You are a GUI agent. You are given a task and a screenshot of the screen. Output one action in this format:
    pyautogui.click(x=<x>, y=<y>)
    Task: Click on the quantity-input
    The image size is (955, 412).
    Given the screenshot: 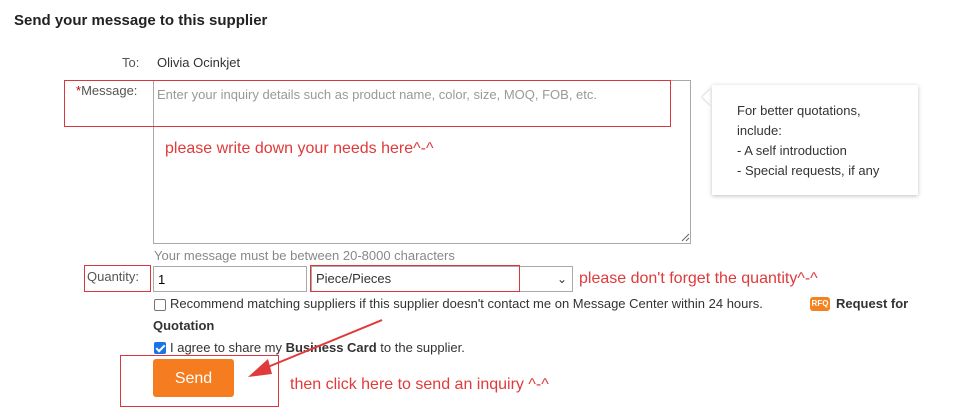 What is the action you would take?
    pyautogui.click(x=230, y=279)
    